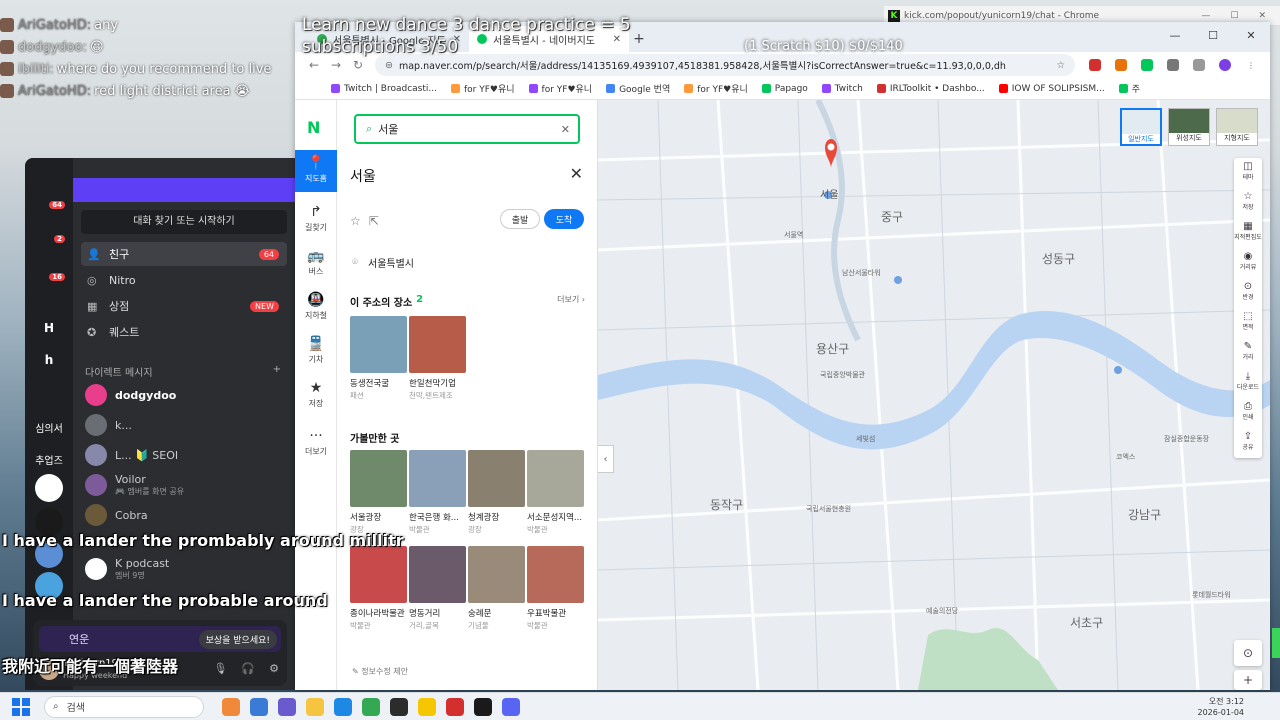 The image size is (1280, 720). What do you see at coordinates (1129, 88) in the screenshot?
I see `bookmark-item: 주` at bounding box center [1129, 88].